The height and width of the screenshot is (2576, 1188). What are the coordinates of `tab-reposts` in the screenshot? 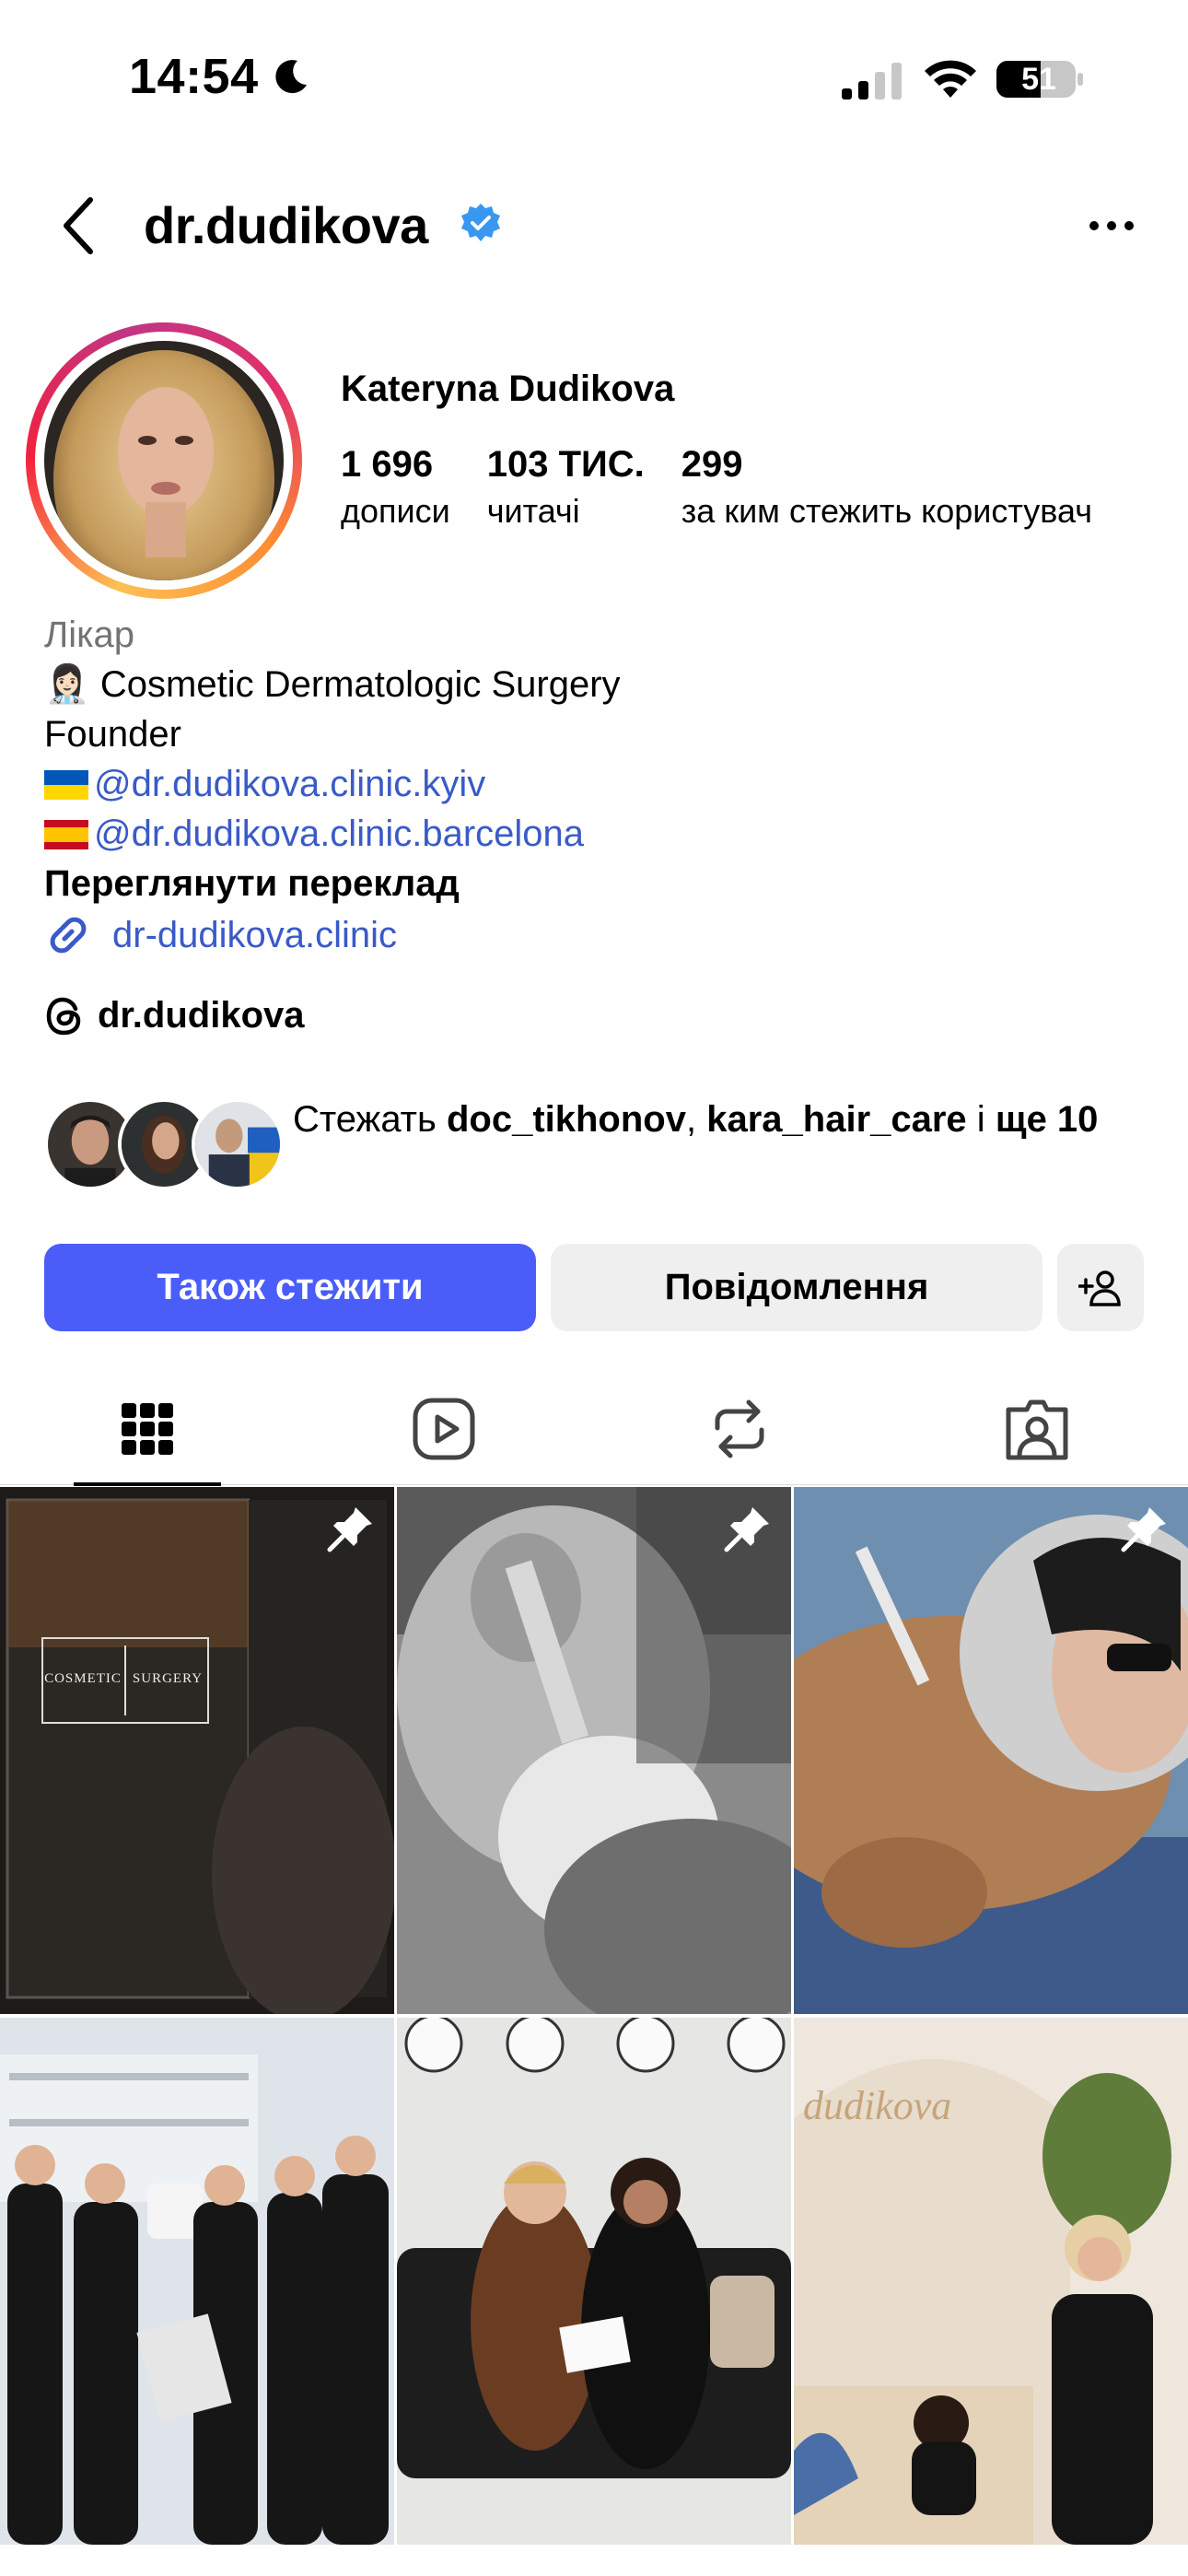 It's located at (739, 1429).